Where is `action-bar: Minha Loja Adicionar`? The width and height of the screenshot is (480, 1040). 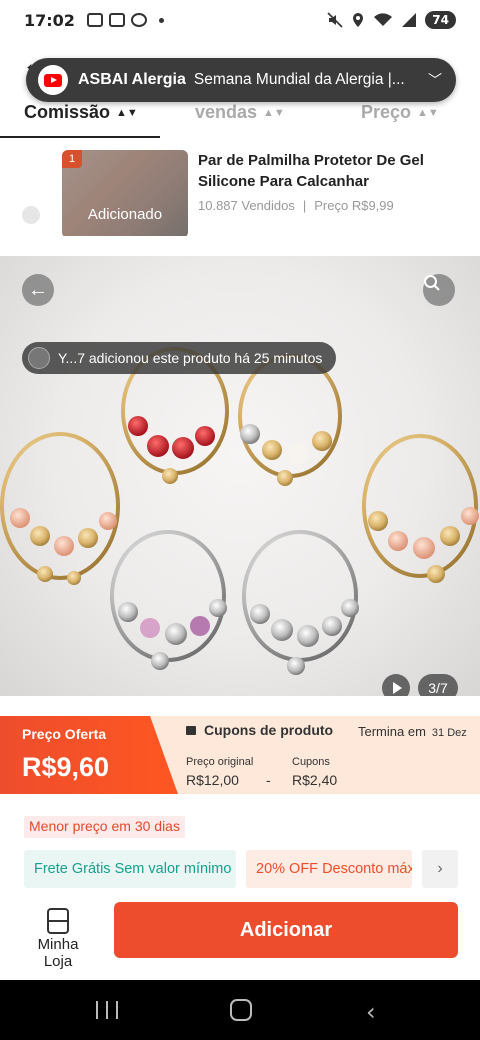
action-bar: Minha Loja Adicionar is located at coordinates (240, 939).